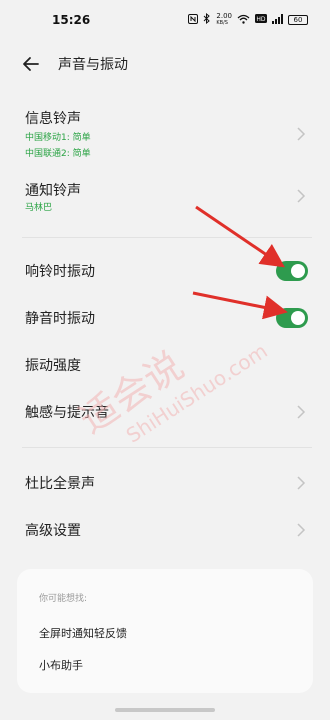 This screenshot has height=720, width=330. I want to click on suggestion-item: 全屏时通知轻反馈, so click(83, 633).